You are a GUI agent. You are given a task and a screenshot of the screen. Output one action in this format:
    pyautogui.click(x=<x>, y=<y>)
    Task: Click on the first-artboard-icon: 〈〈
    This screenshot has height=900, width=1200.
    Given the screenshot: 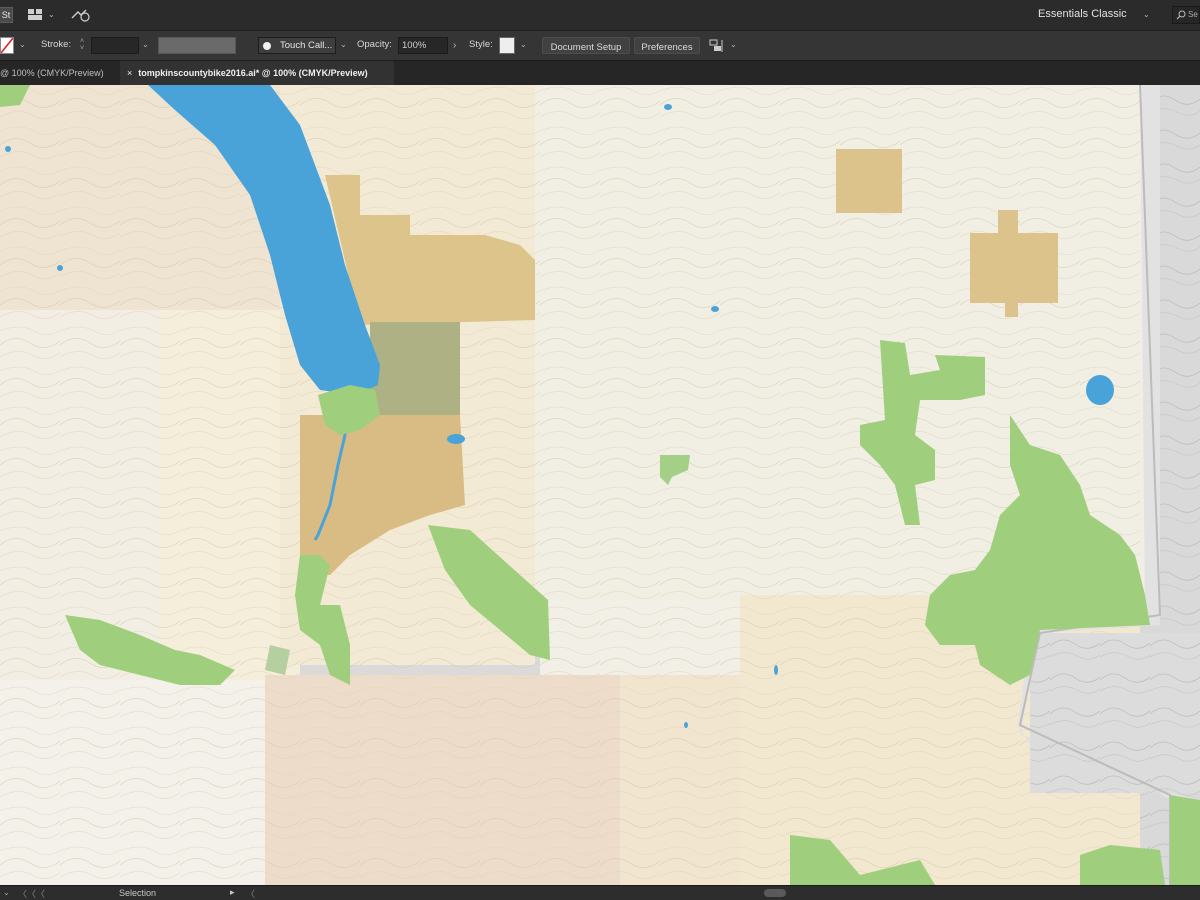 What is the action you would take?
    pyautogui.click(x=27, y=893)
    